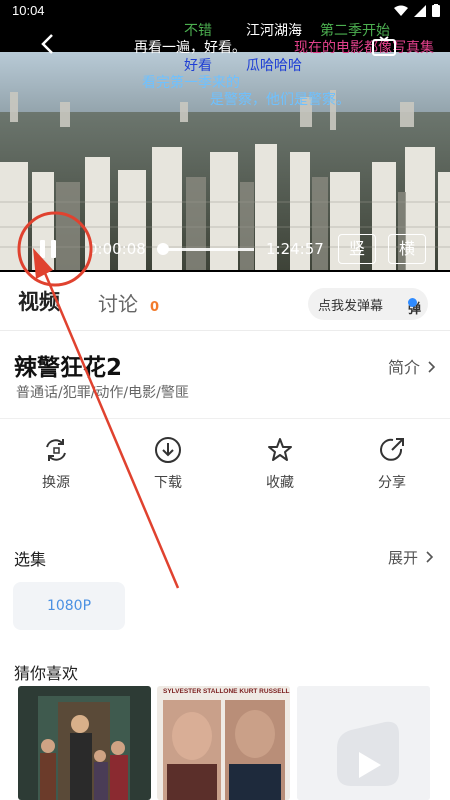 The image size is (450, 800). What do you see at coordinates (225, 301) in the screenshot?
I see `tab-bar: 视频 讨论 0 点我发弹幕 弹` at bounding box center [225, 301].